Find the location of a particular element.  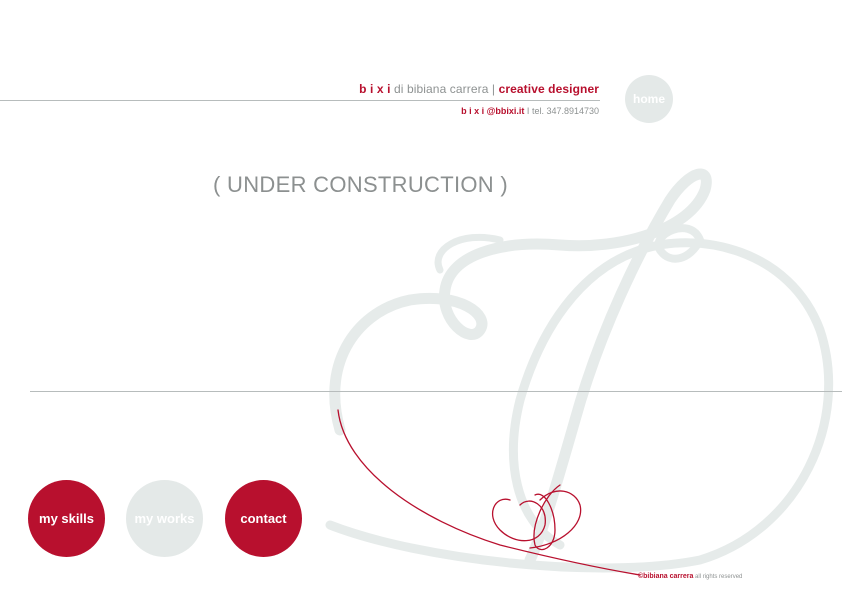

email-link: b i x i @bbixi.it is located at coordinates (492, 111).